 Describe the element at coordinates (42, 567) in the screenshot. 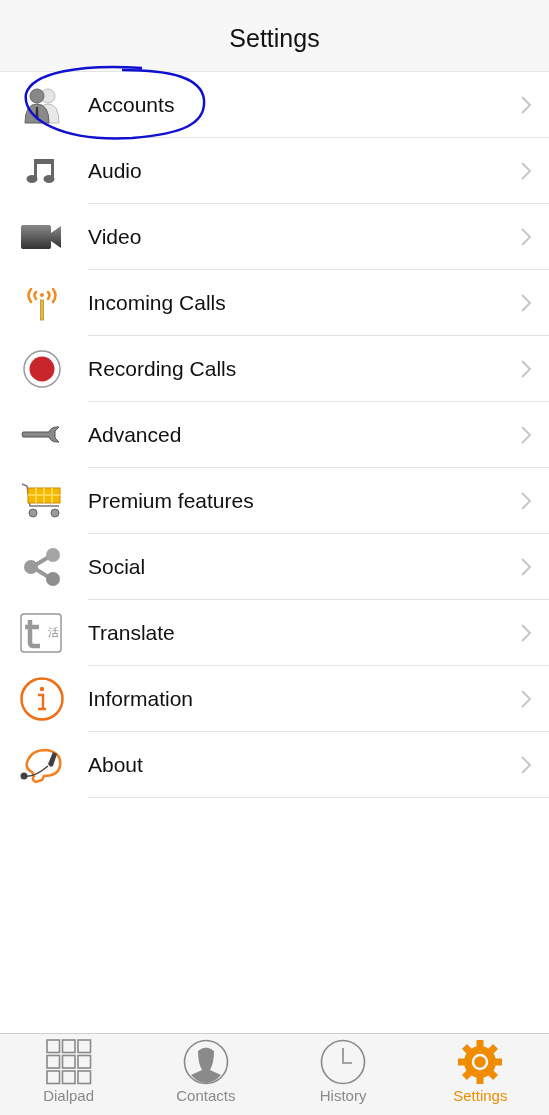

I see `share-icon` at that location.